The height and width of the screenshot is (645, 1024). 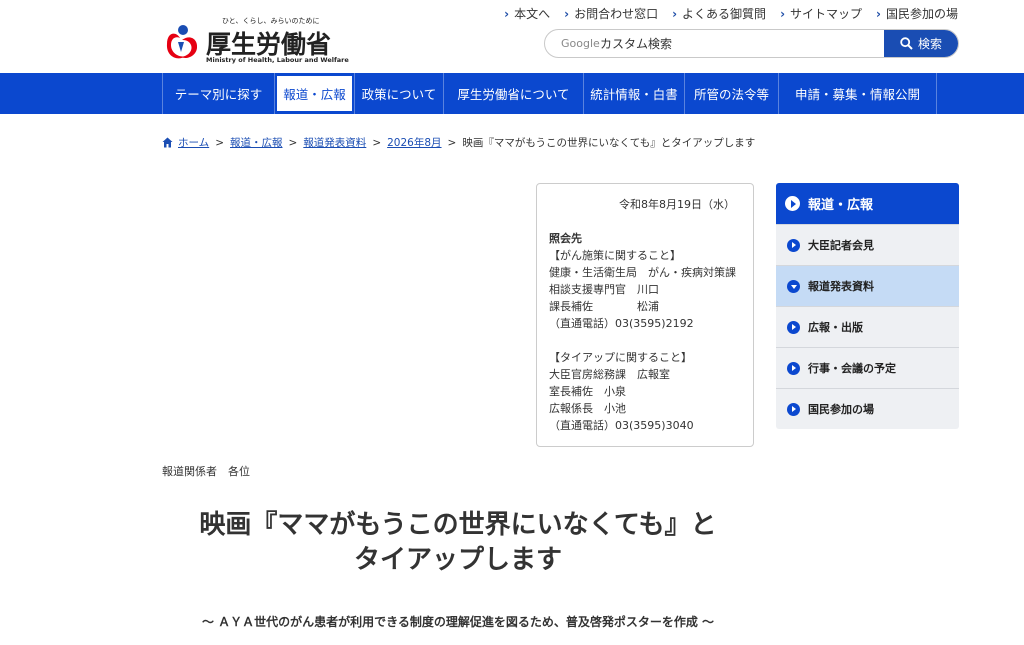 I want to click on contact-line: 広報係長 小池, so click(x=587, y=408).